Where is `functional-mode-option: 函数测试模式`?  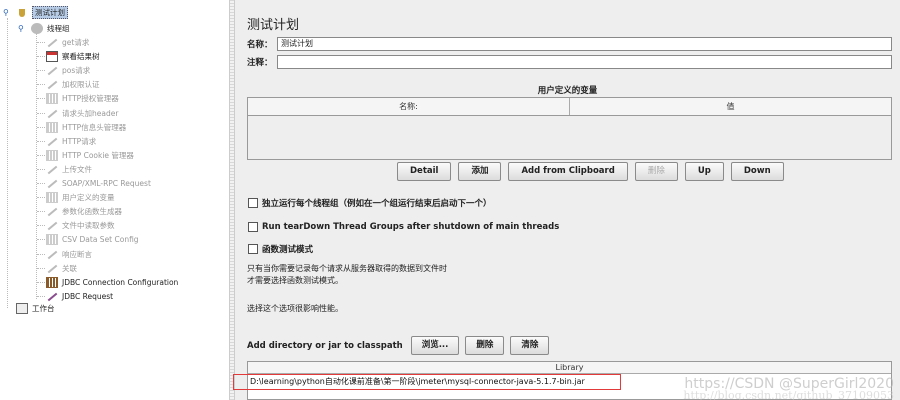
functional-mode-option: 函数测试模式 is located at coordinates (280, 248).